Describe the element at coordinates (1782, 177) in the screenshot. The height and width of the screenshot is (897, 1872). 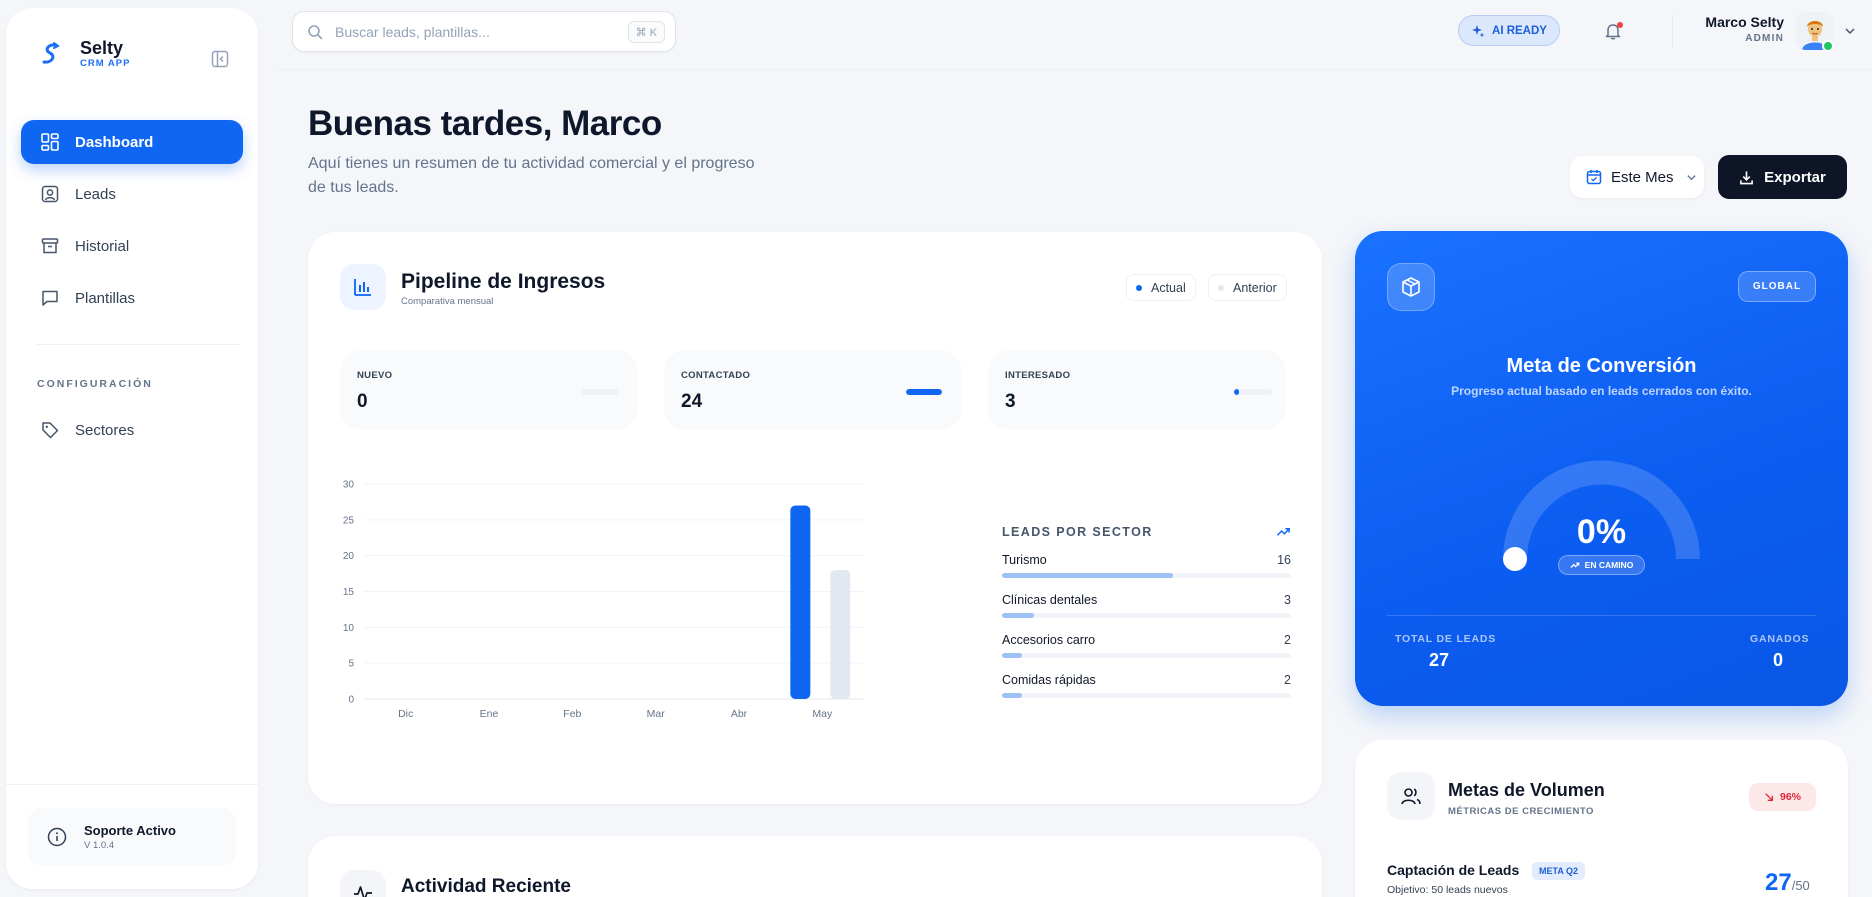
I see `export-button: Exportar` at that location.